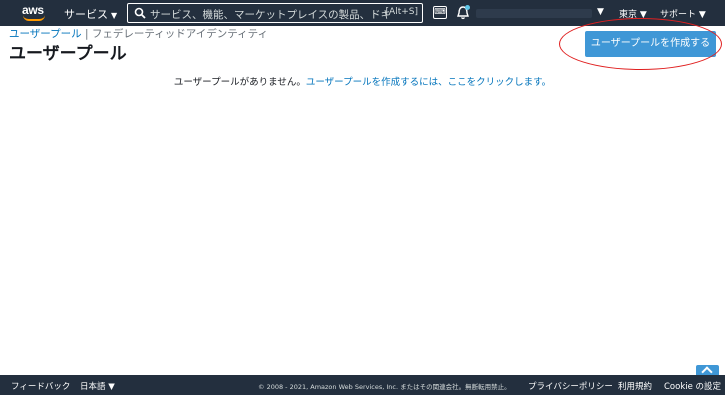 Image resolution: width=725 pixels, height=395 pixels. I want to click on create-user-pool-link: ユーザープールを作成するには、ここをクリックします。, so click(428, 82).